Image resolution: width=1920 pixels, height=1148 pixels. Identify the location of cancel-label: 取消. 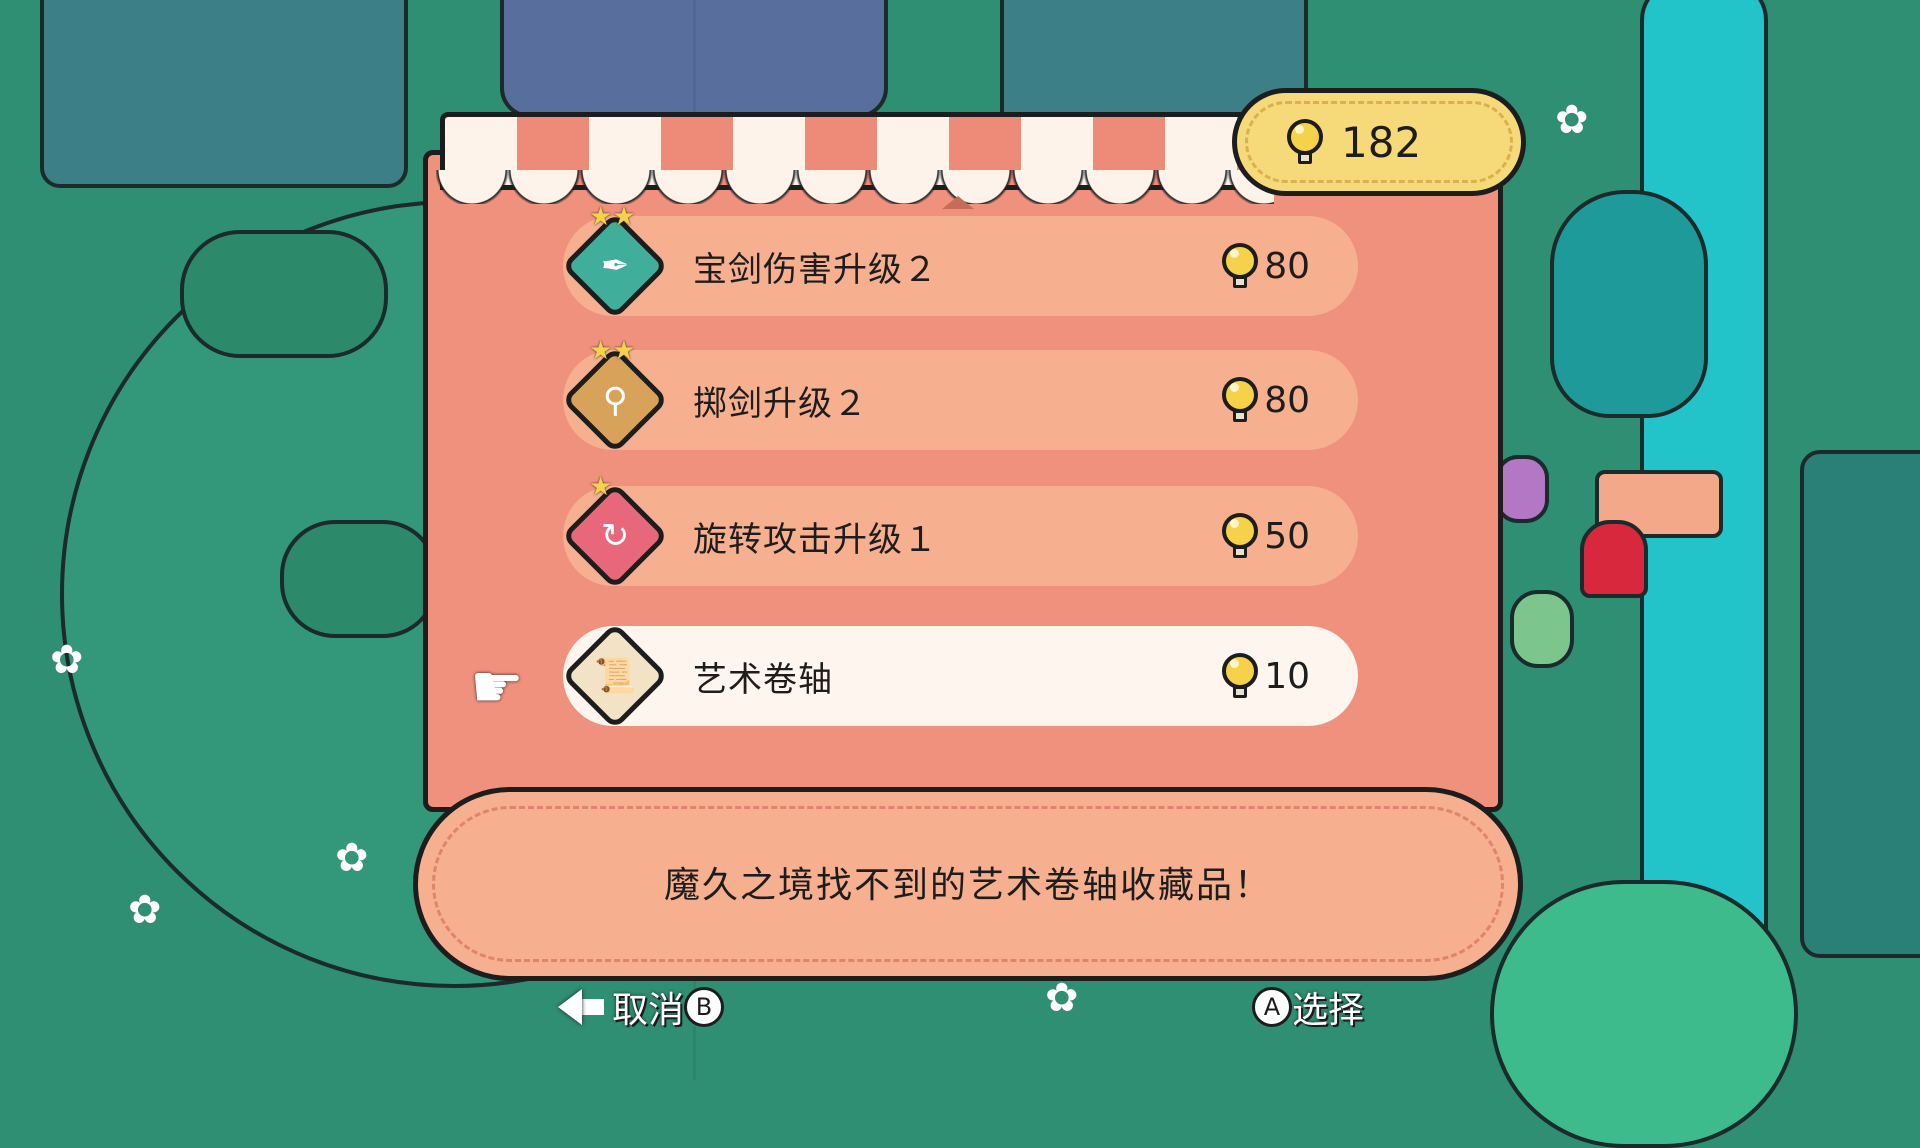
(648, 1010).